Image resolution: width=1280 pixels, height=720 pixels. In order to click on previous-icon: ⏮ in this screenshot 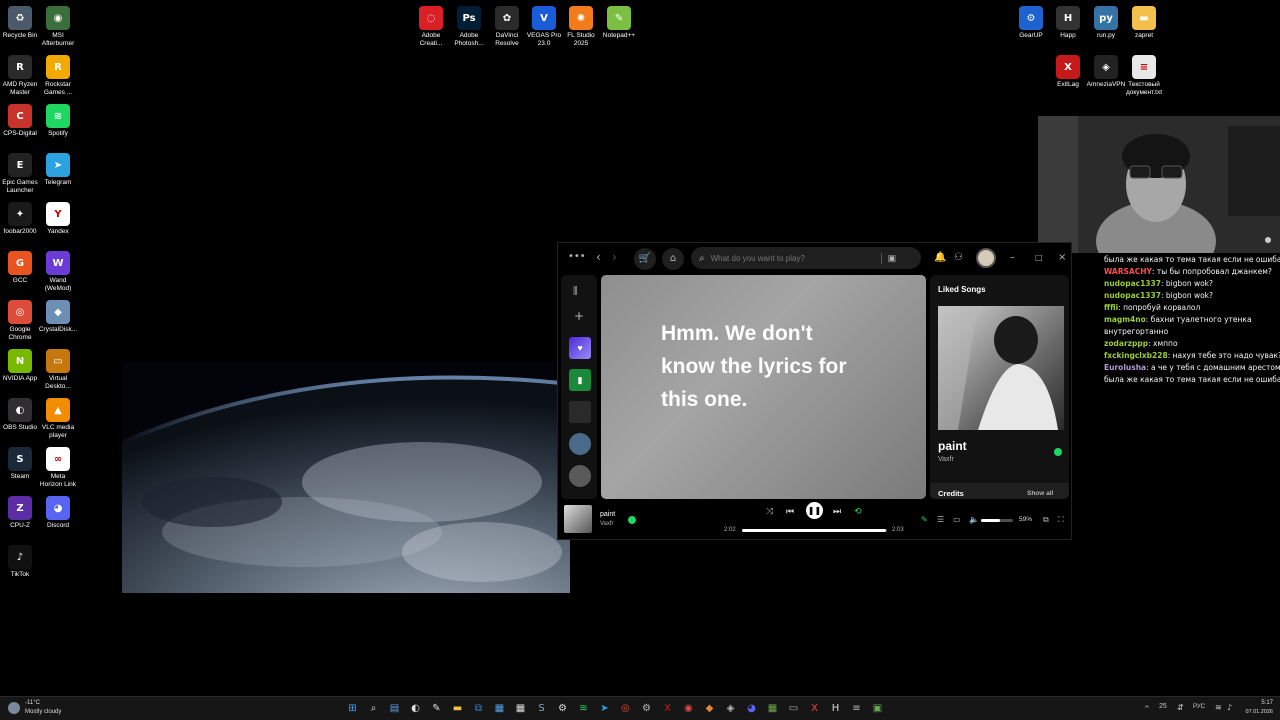, I will do `click(790, 512)`.